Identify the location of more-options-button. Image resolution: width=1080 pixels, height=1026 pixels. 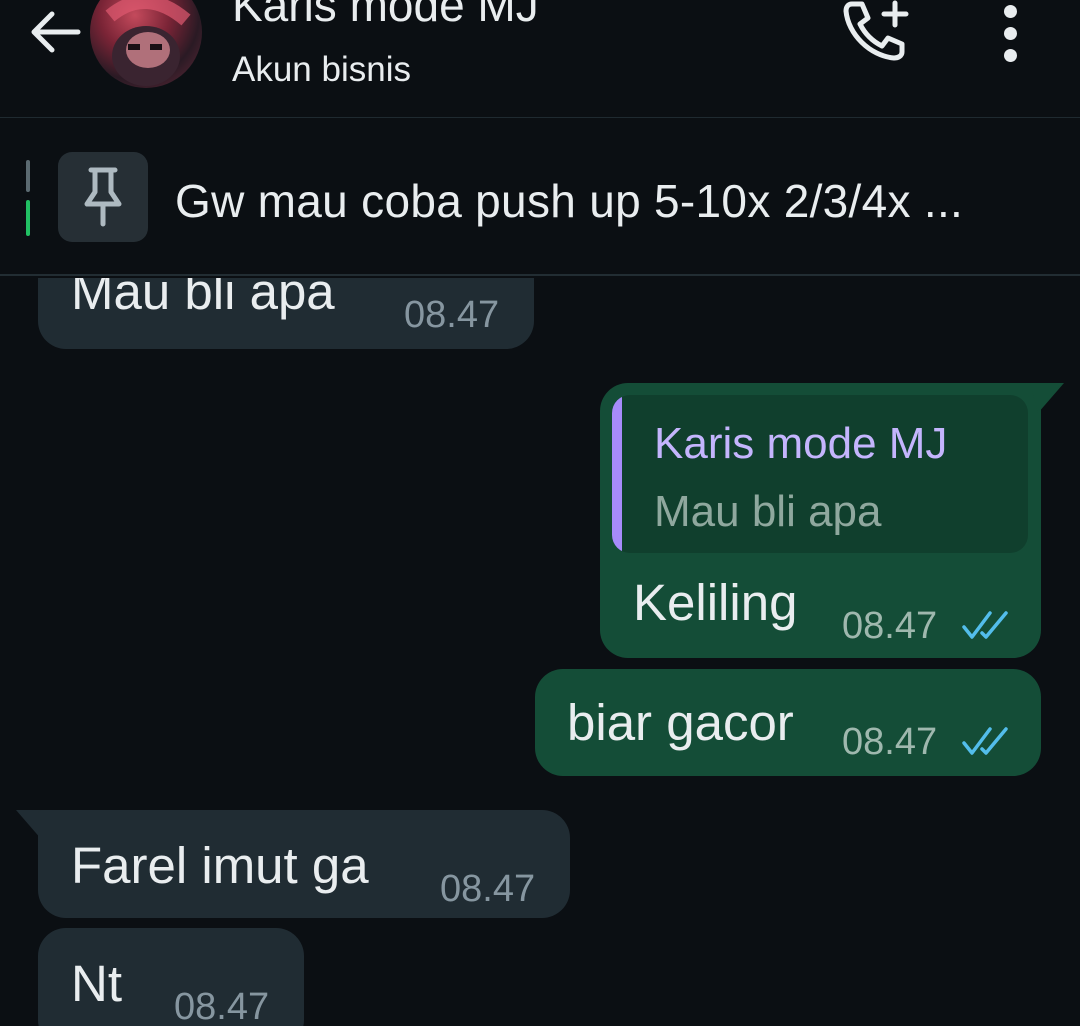
(1010, 33).